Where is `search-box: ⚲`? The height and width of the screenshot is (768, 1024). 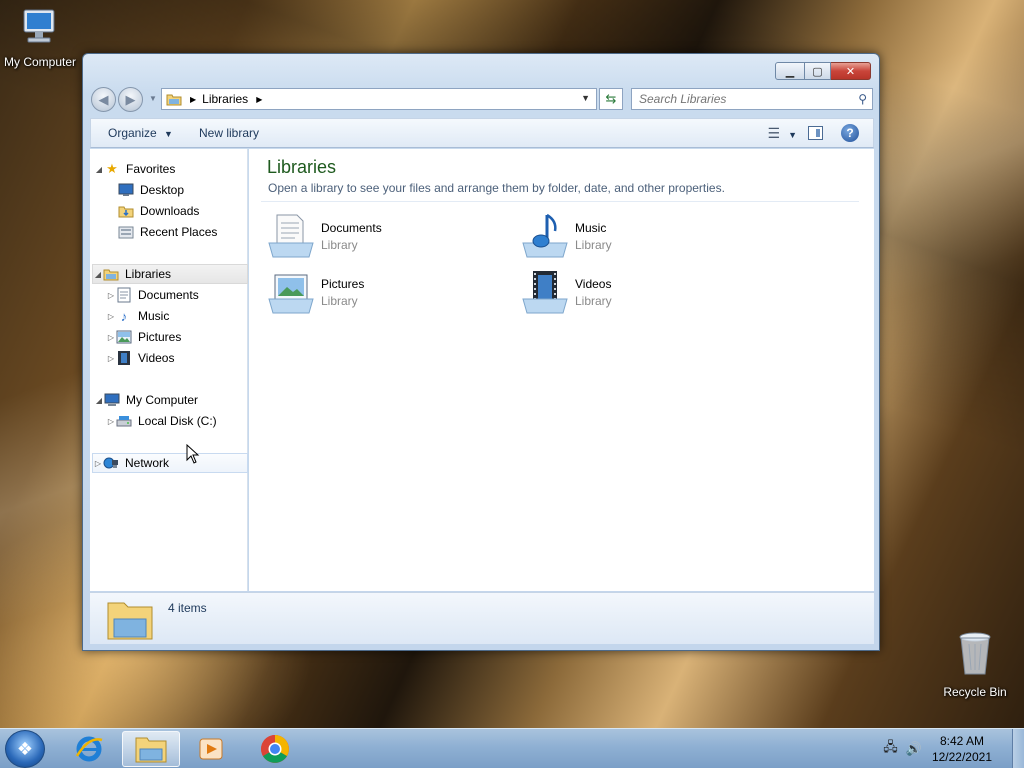 search-box: ⚲ is located at coordinates (752, 99).